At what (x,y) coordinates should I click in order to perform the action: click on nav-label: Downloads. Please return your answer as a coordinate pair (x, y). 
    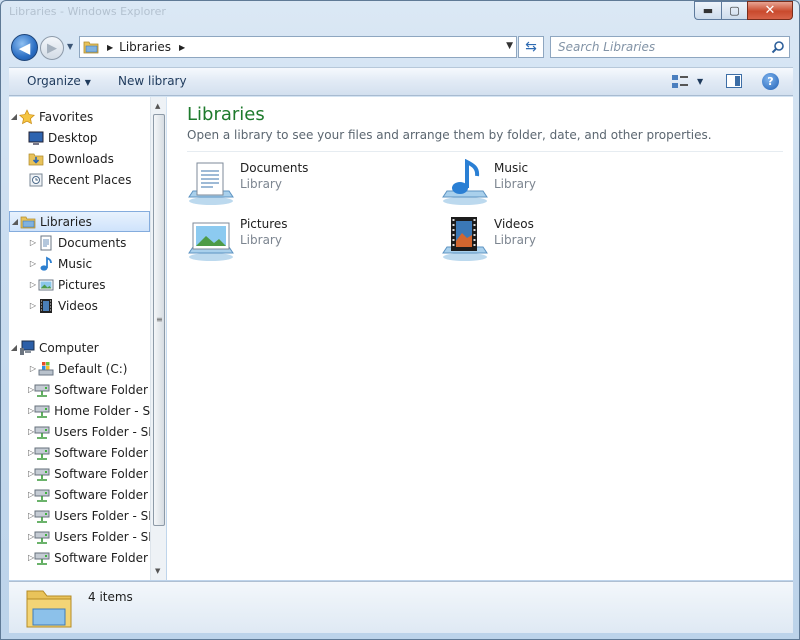
    Looking at the image, I should click on (81, 158).